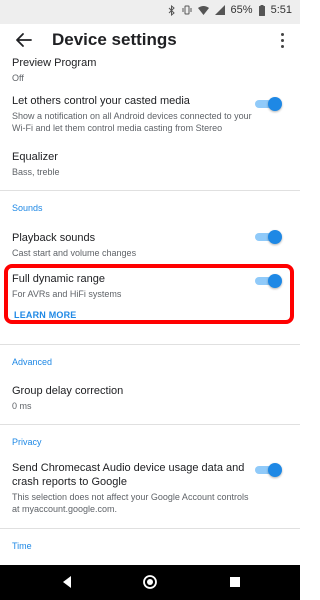  Describe the element at coordinates (54, 238) in the screenshot. I see `playback-sounds-title: Playback sounds` at that location.